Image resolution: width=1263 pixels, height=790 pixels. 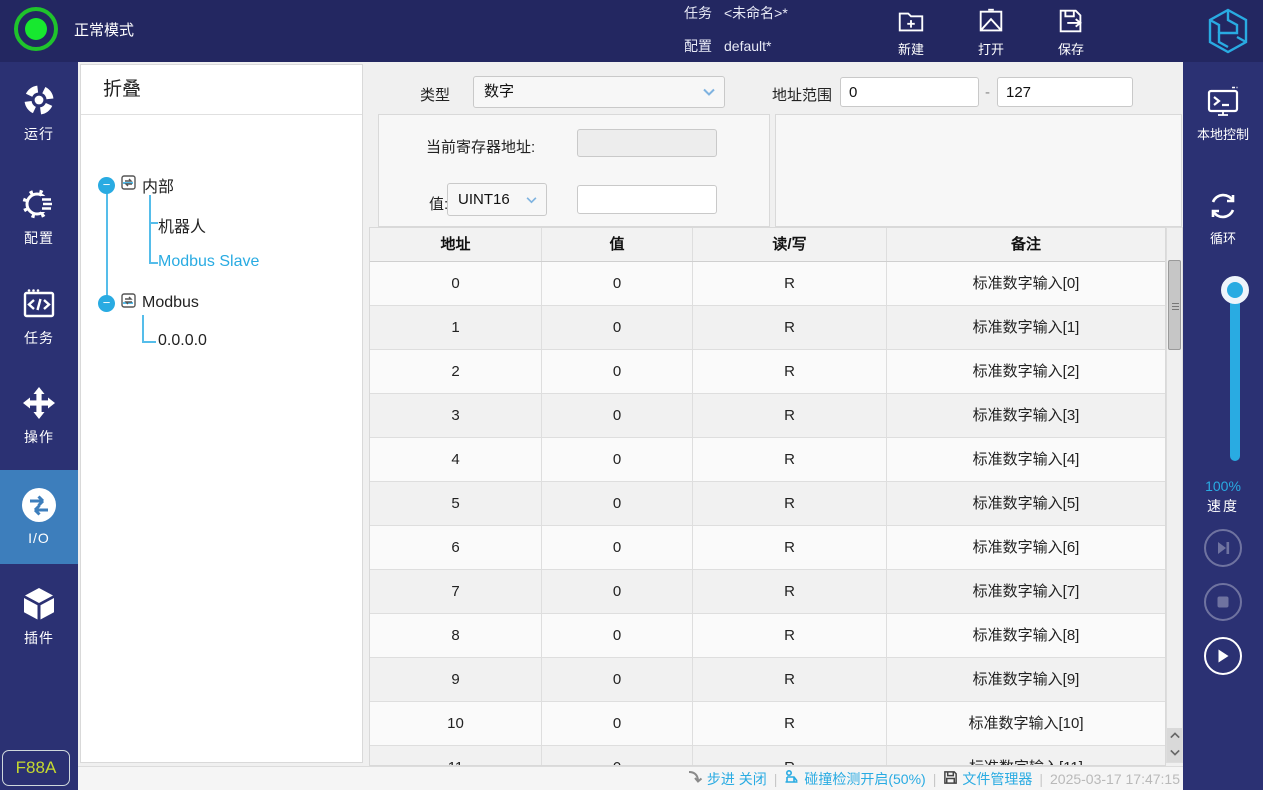 I want to click on table-row: 5 0 R 标准数字输入[5], so click(x=767, y=504).